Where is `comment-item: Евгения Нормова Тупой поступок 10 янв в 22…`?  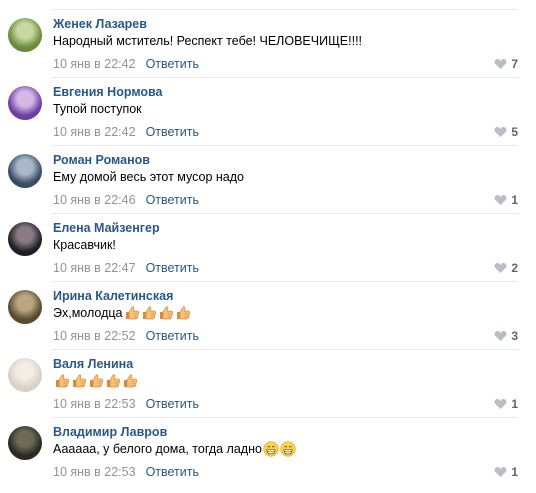 comment-item: Евгения Нормова Тупой поступок 10 янв в 22… is located at coordinates (268, 112).